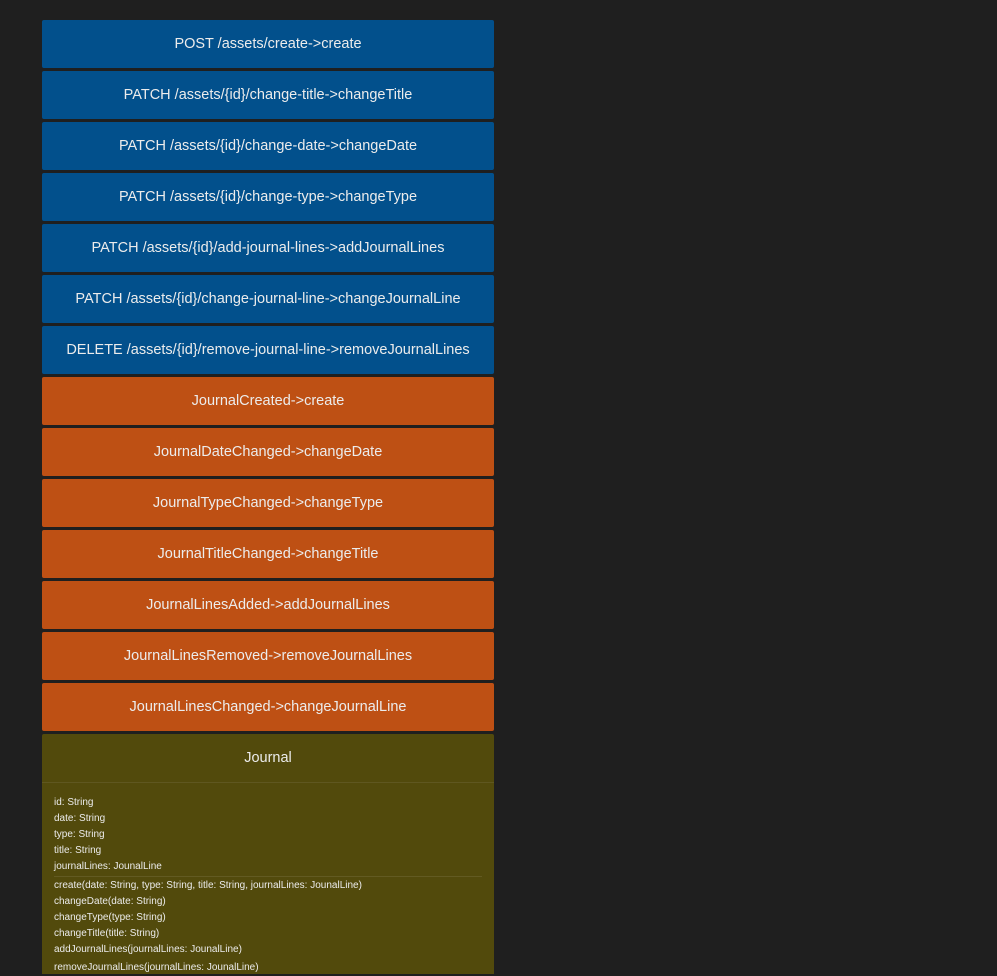 The height and width of the screenshot is (976, 997). What do you see at coordinates (268, 605) in the screenshot?
I see `event-journal-lines-added: JournalLinesAdded->addJournalLines` at bounding box center [268, 605].